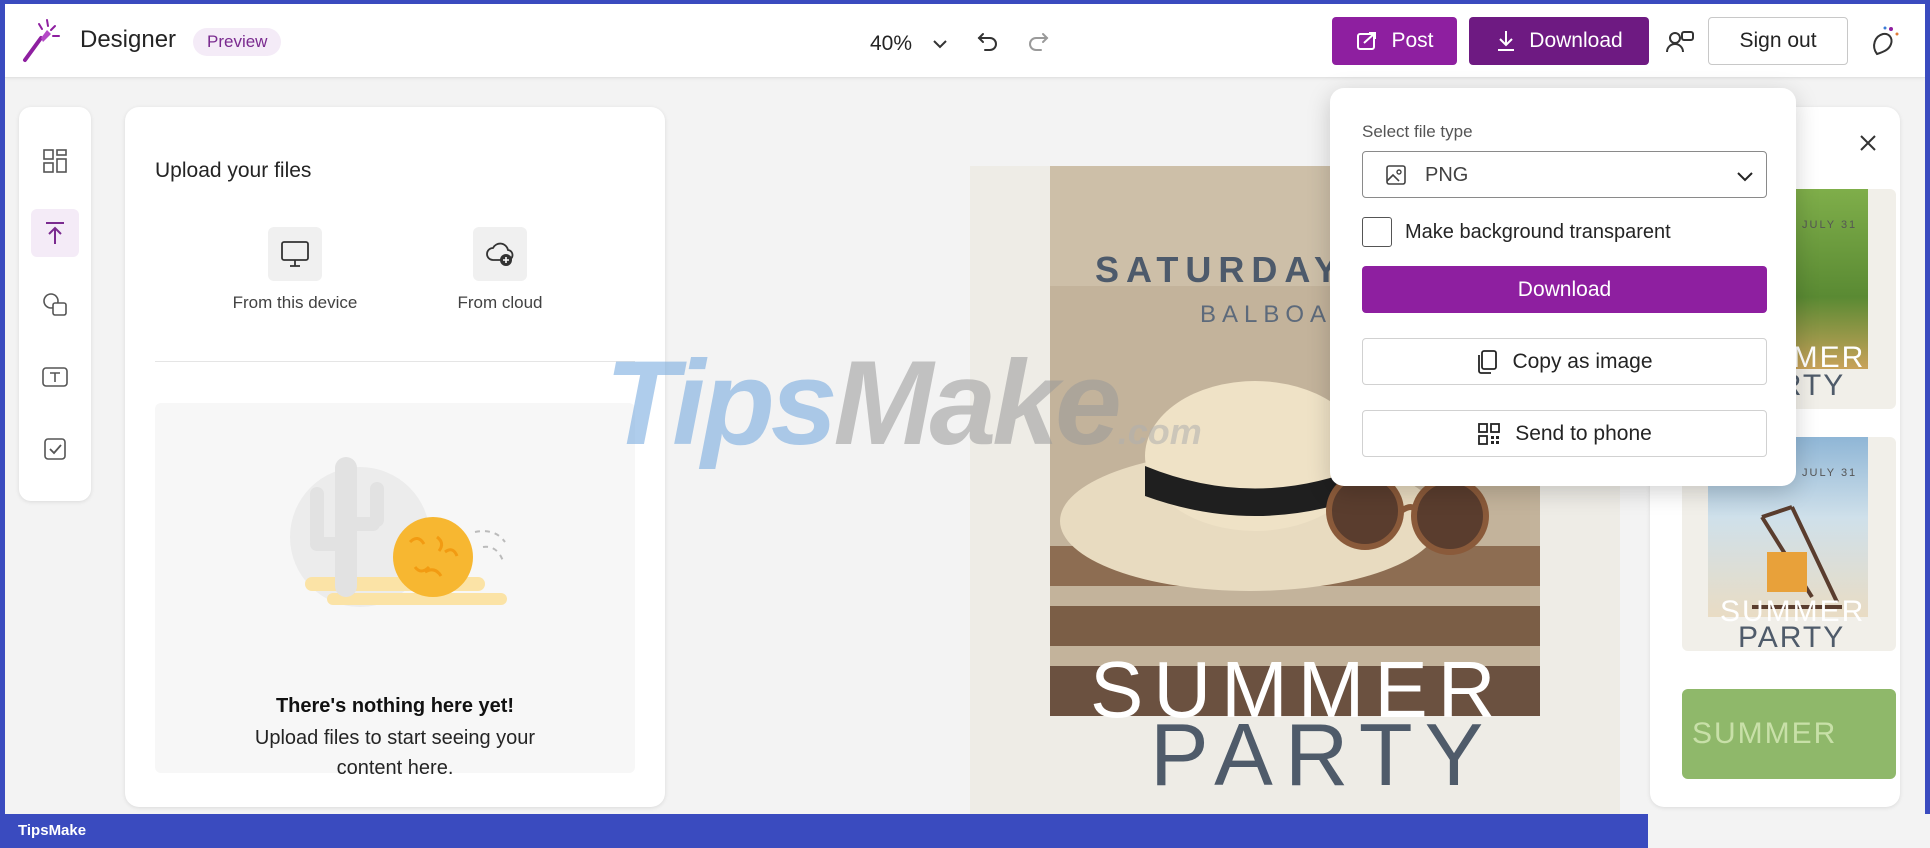 This screenshot has width=1930, height=848. What do you see at coordinates (1564, 289) in the screenshot?
I see `download-confirm-button: Download` at bounding box center [1564, 289].